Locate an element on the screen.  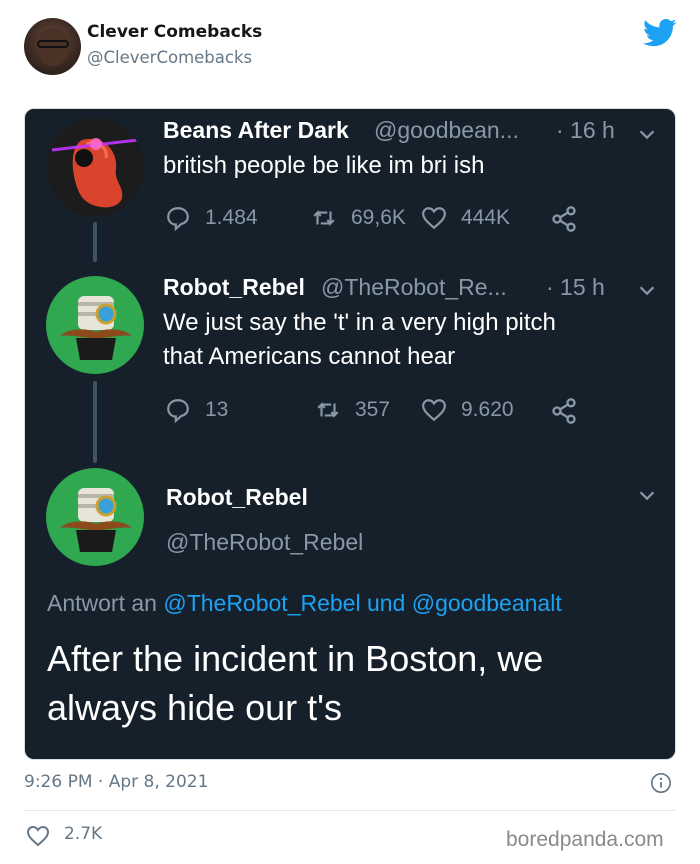
like-count: 2.7K is located at coordinates (83, 834).